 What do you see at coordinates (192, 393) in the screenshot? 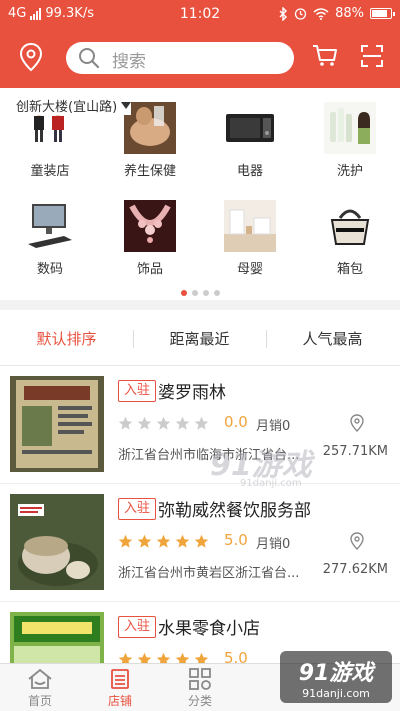
I see `store-name: 婆罗雨林` at bounding box center [192, 393].